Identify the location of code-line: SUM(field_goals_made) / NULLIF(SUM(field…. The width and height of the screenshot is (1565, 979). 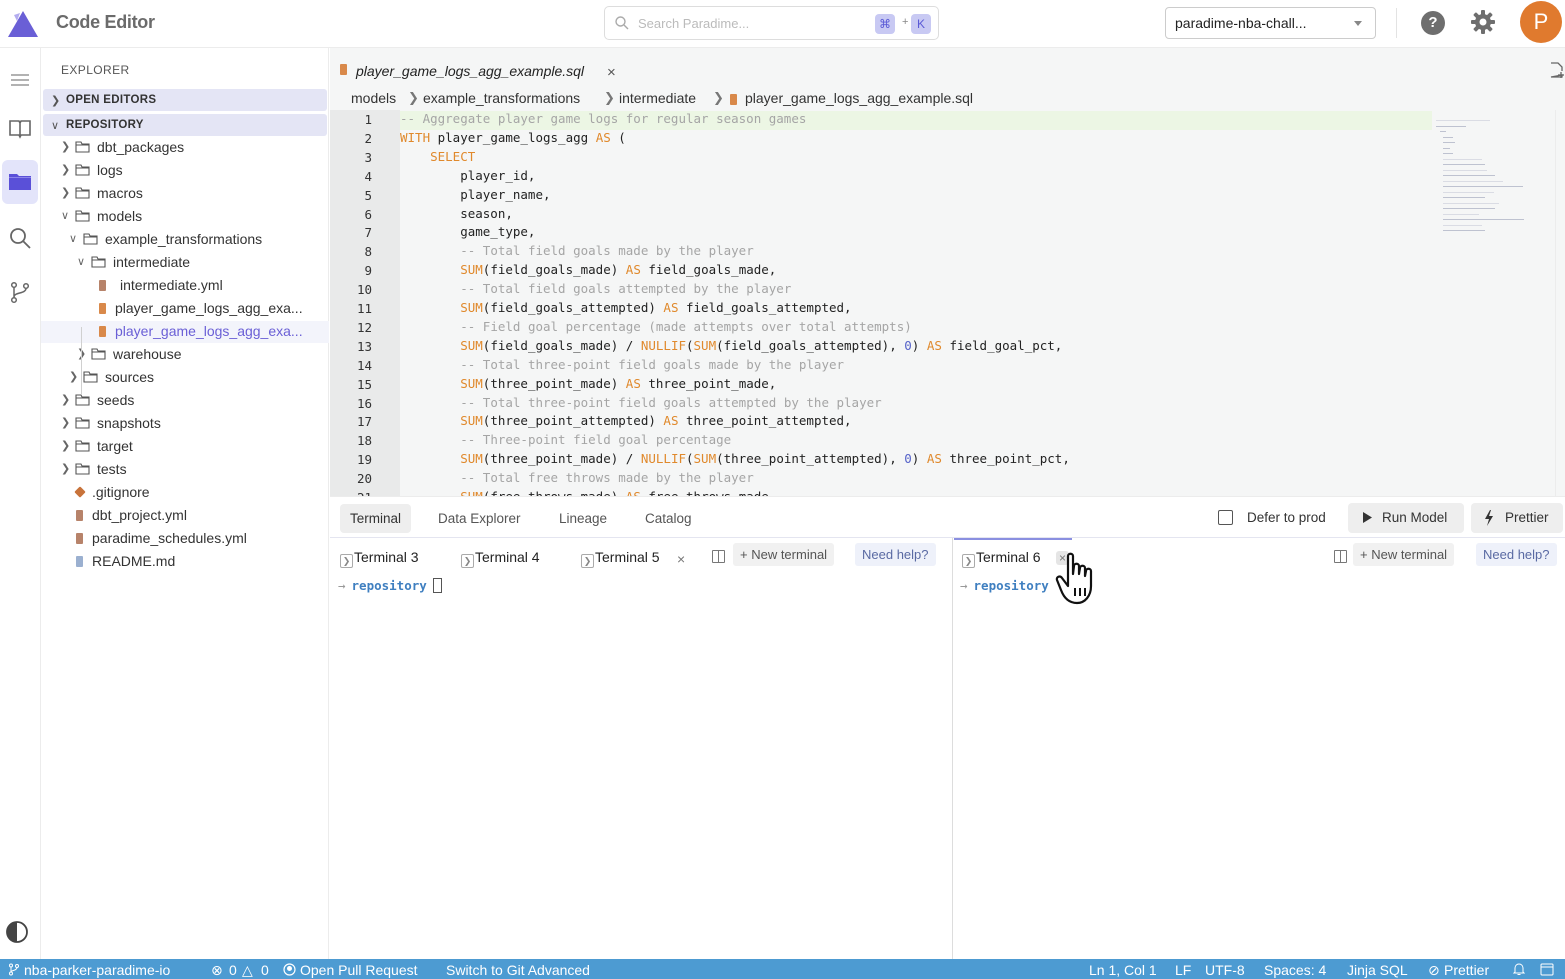
(950, 347).